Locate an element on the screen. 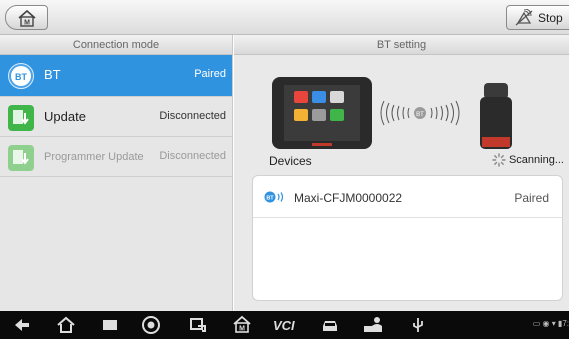 This screenshot has width=569, height=339. connection-item-label: Programmer Update is located at coordinates (94, 157).